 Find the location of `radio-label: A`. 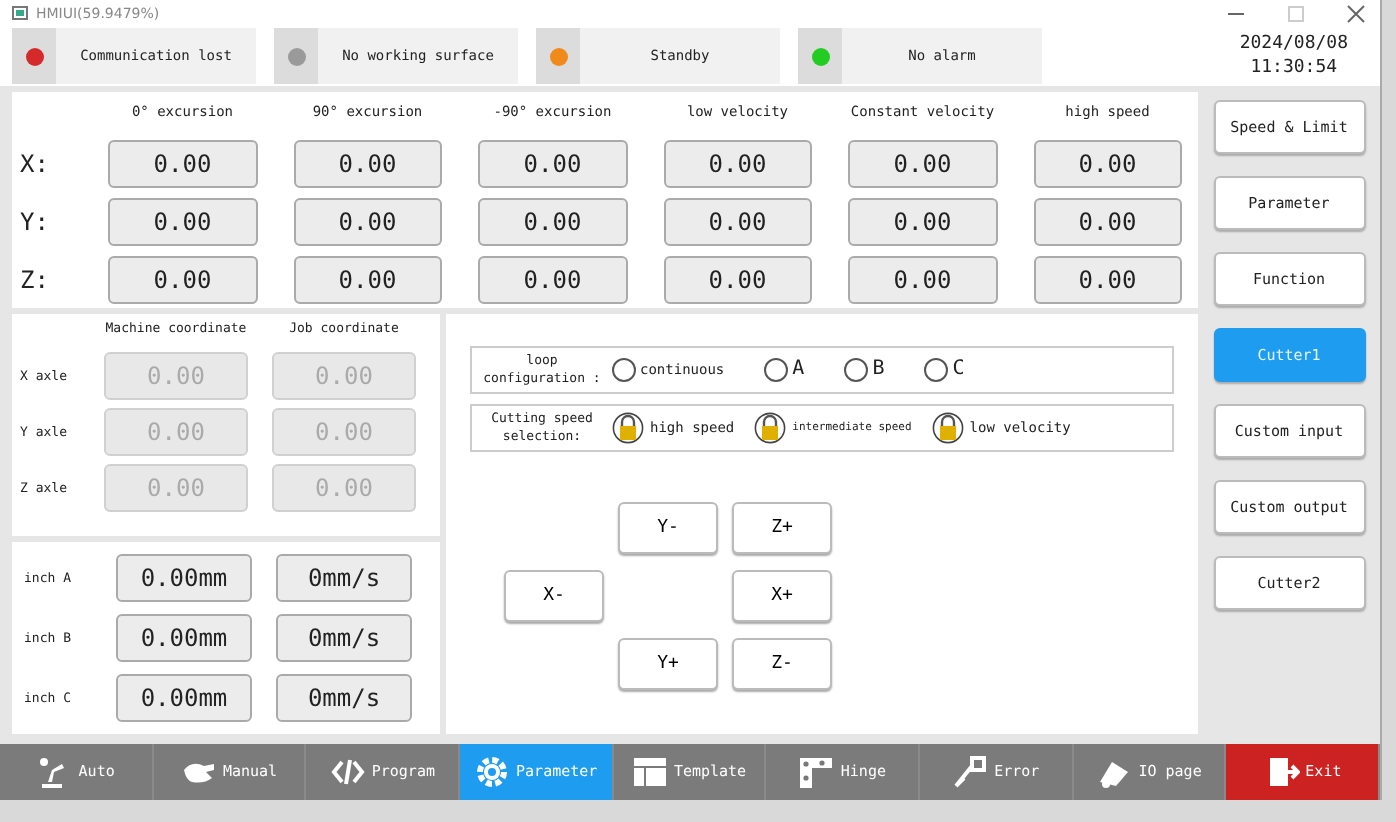

radio-label: A is located at coordinates (798, 369).